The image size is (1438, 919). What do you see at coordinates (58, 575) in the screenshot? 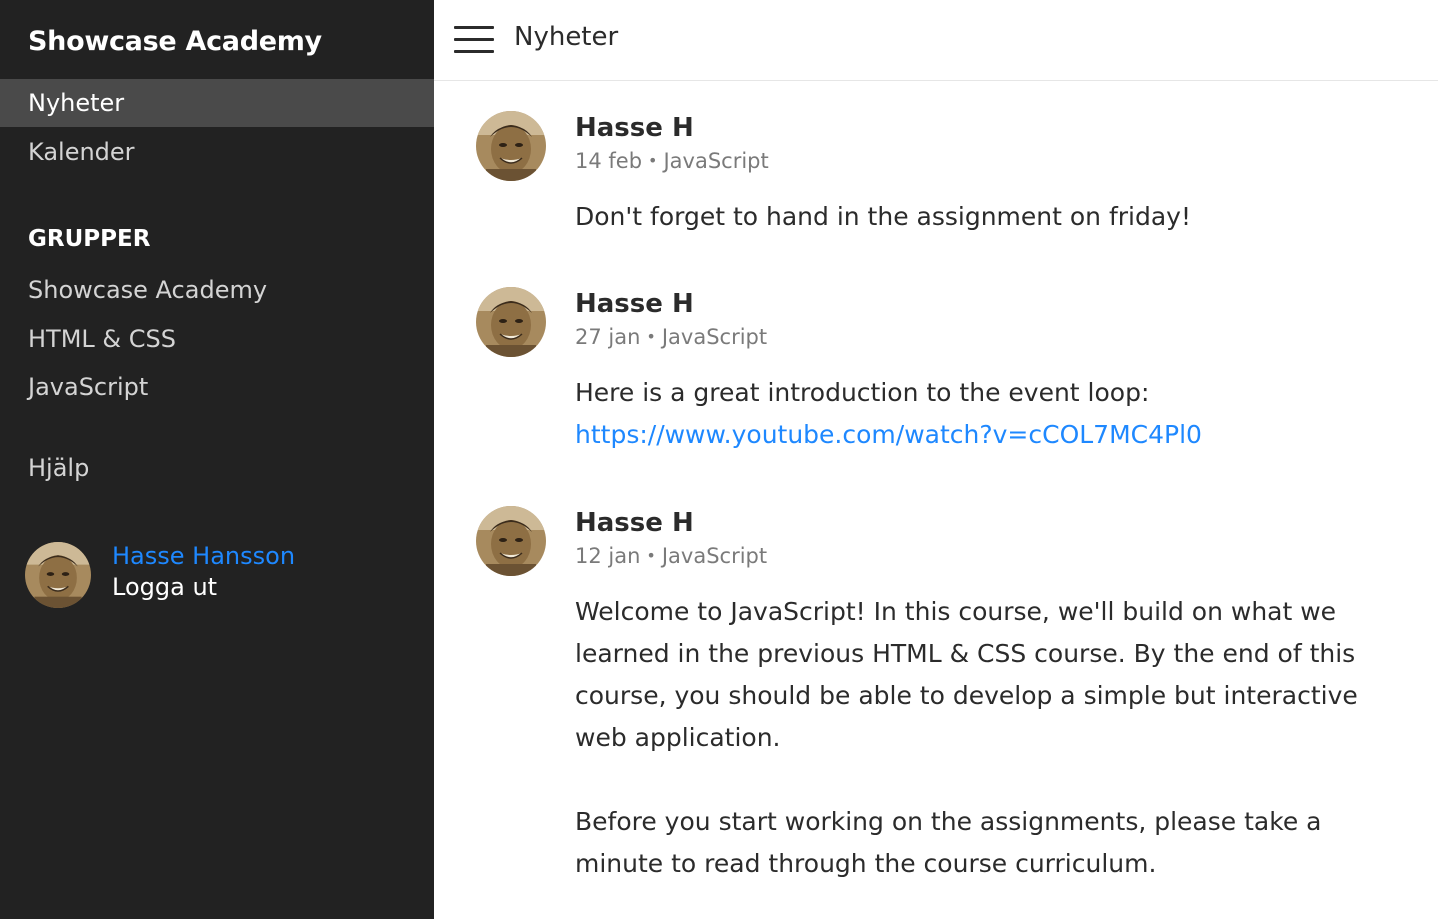
I see `user-avatar` at bounding box center [58, 575].